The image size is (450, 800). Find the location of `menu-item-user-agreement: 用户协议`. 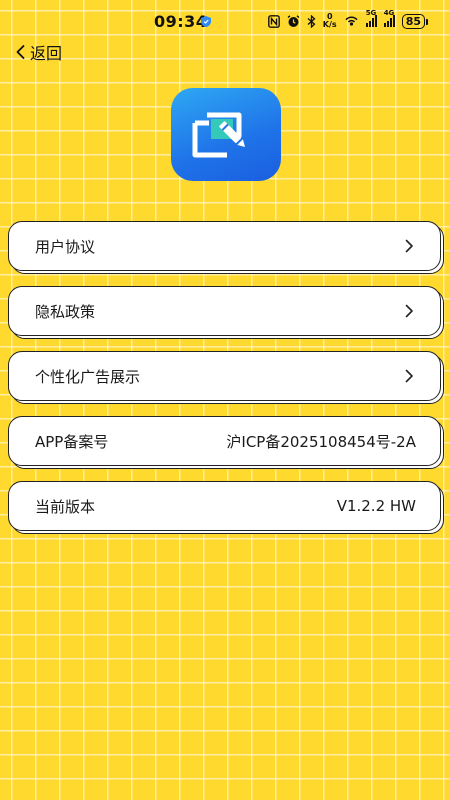

menu-item-user-agreement: 用户协议 is located at coordinates (226, 247).